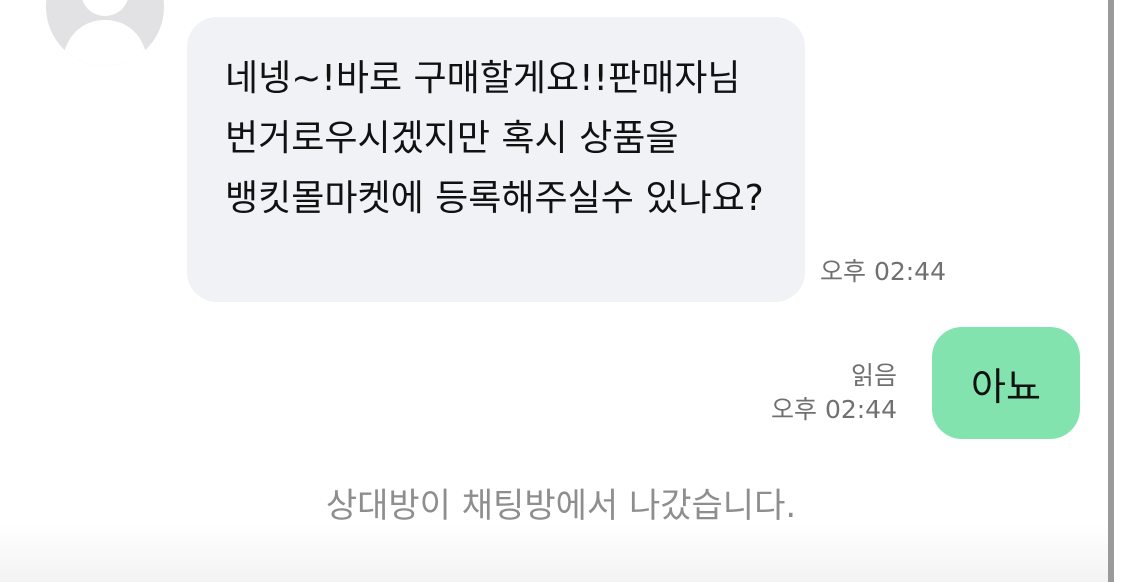 This screenshot has height=582, width=1125. Describe the element at coordinates (834, 409) in the screenshot. I see `outgoing-message-time: 오후 02:44` at that location.